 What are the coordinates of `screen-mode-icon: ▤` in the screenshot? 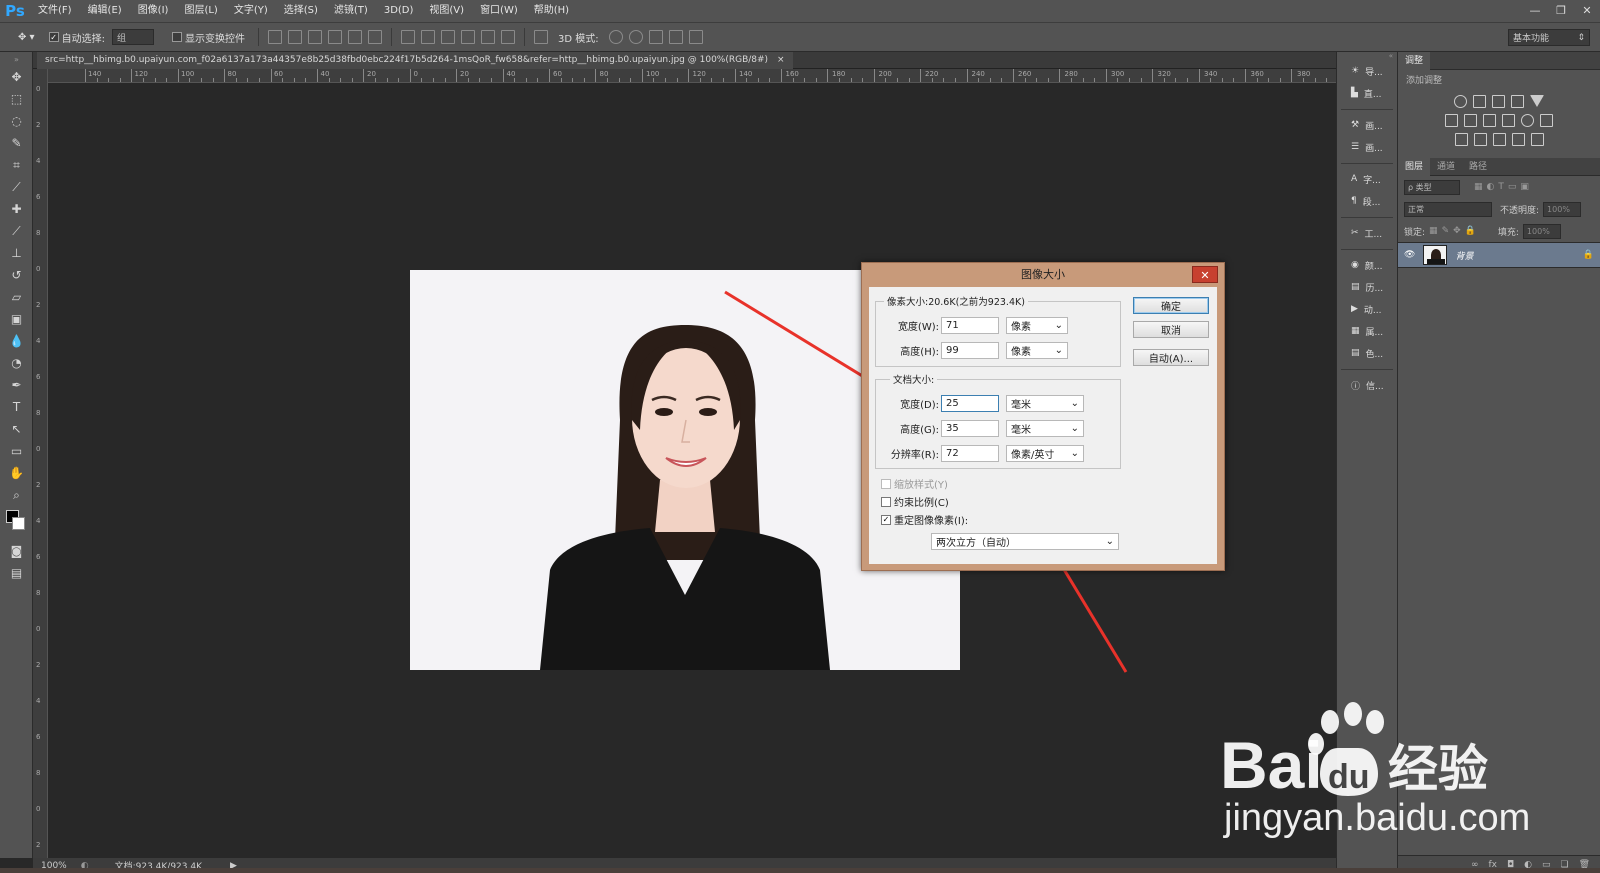 It's located at (16, 573).